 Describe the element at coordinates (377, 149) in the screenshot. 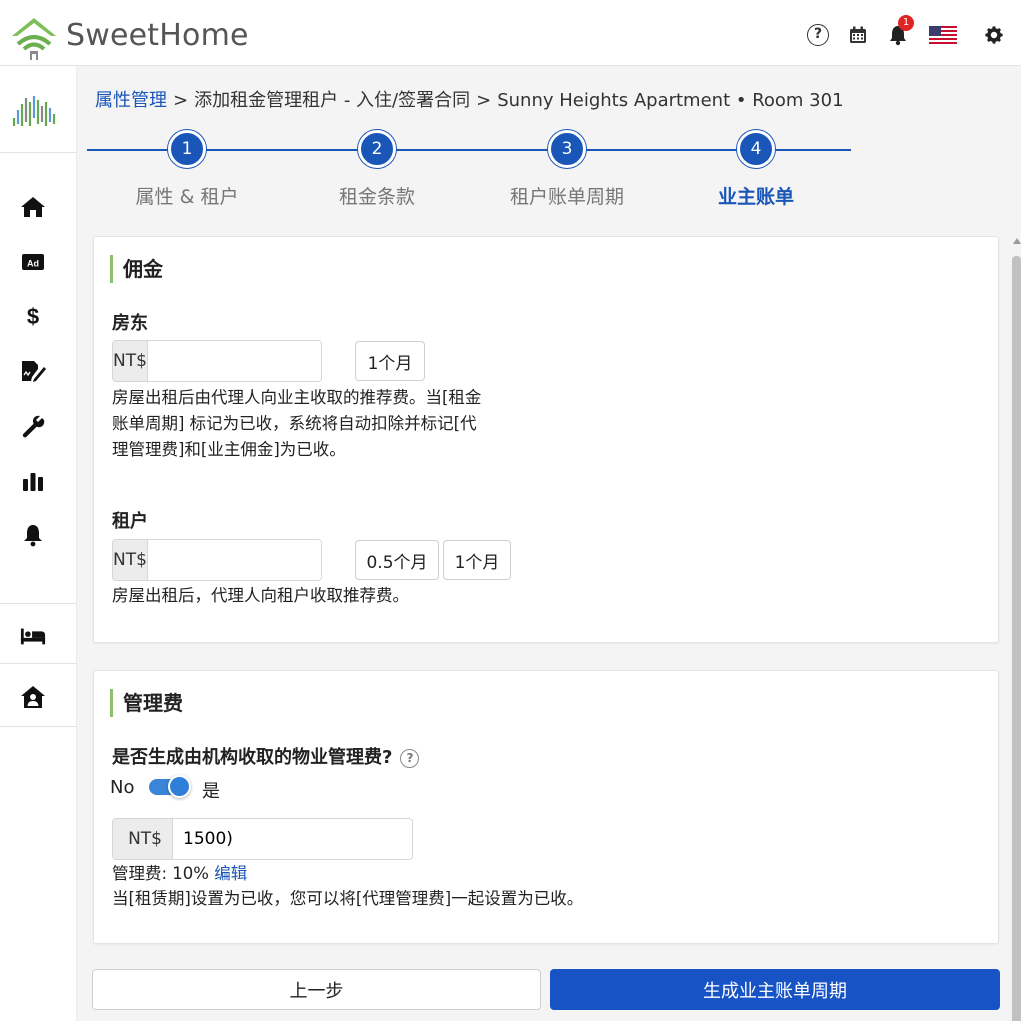

I see `step-number: 2` at that location.